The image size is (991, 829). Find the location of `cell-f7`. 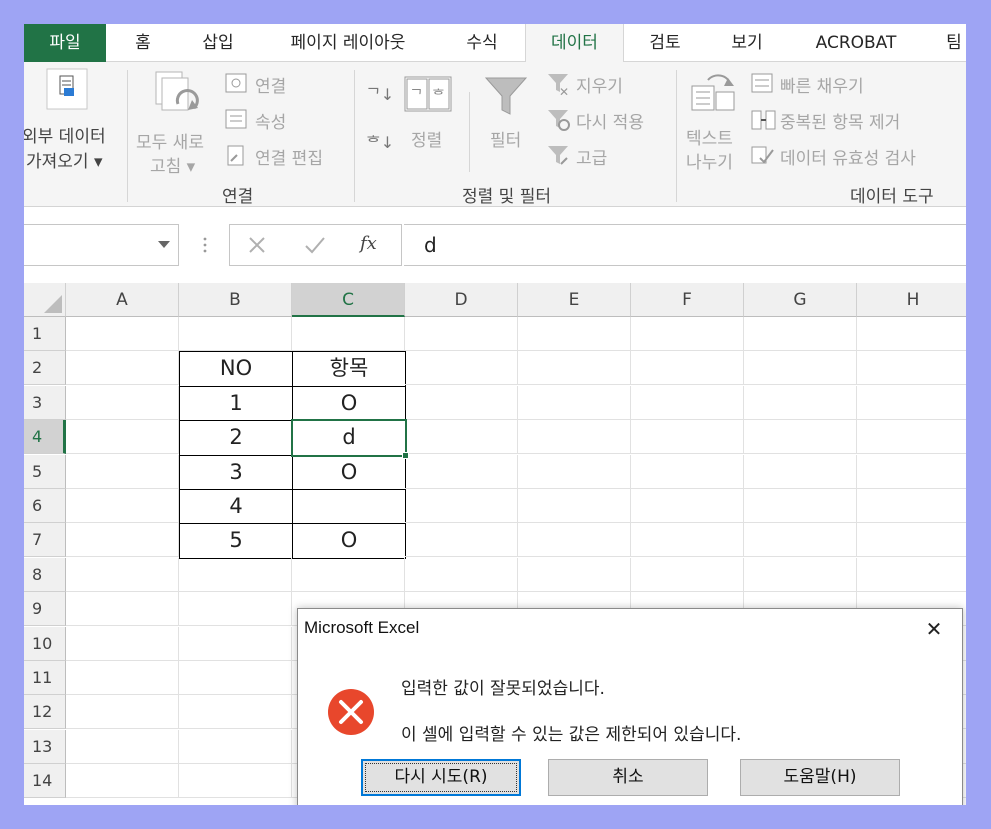

cell-f7 is located at coordinates (687, 540).